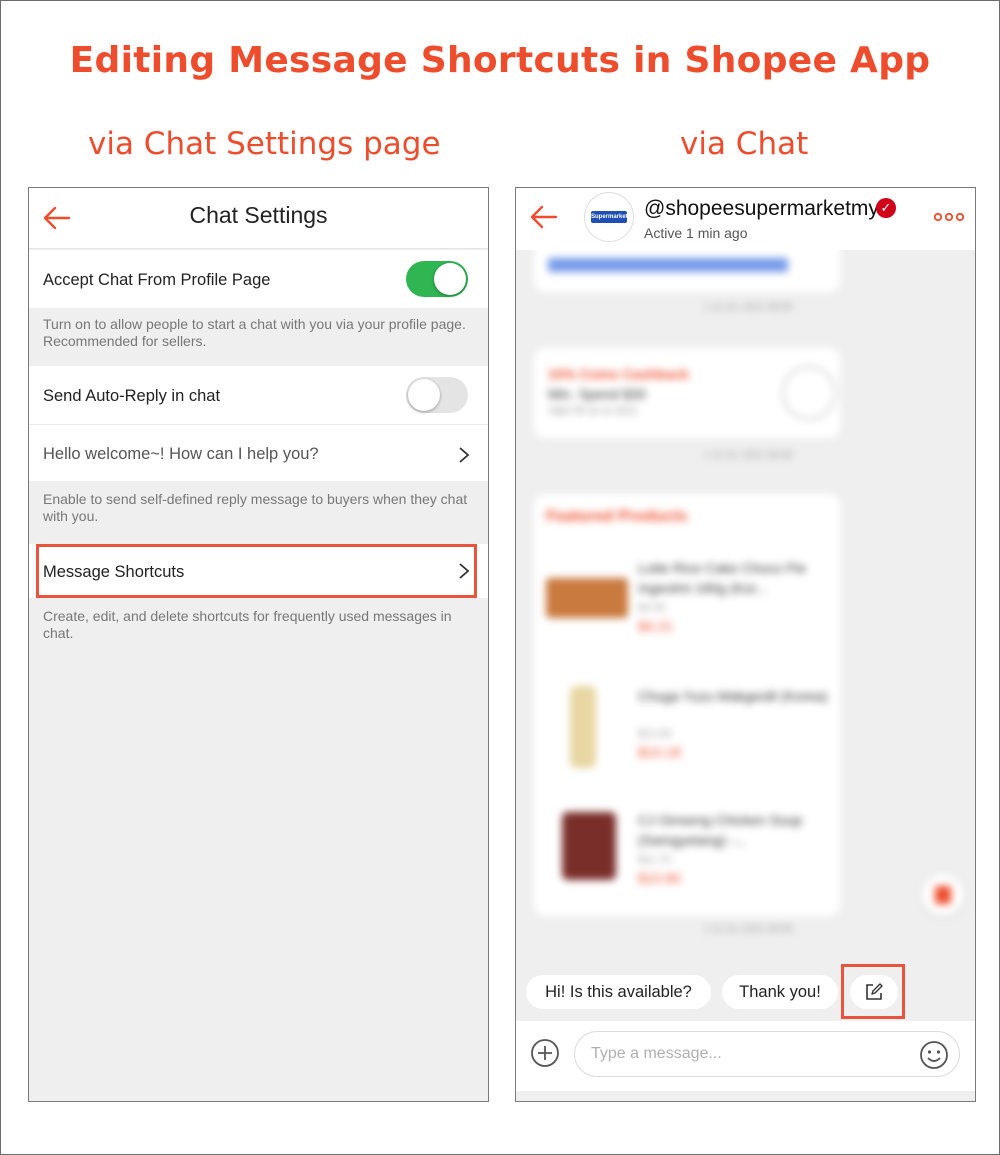  I want to click on emoji-icon, so click(934, 1055).